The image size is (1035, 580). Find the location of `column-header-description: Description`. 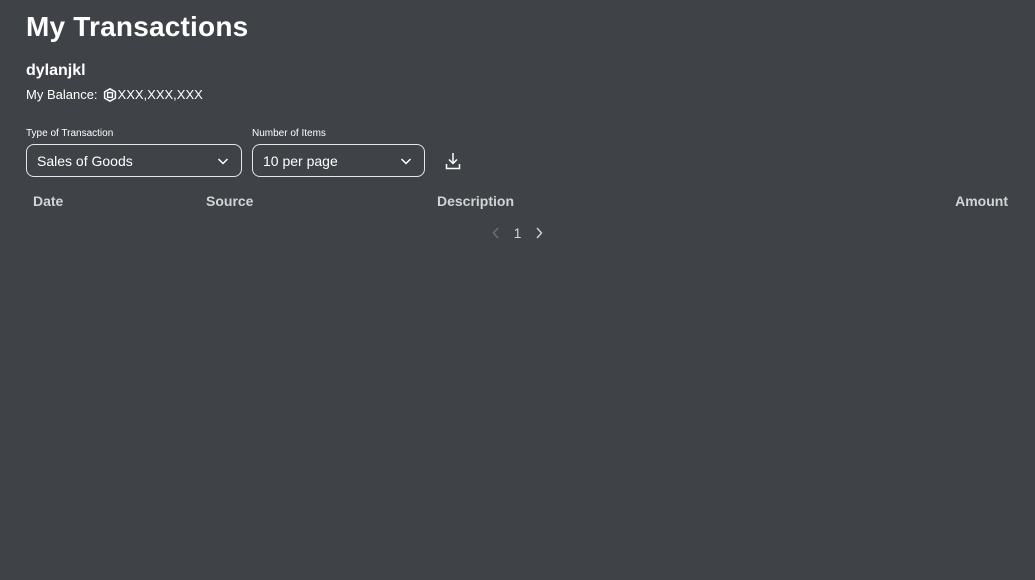

column-header-description: Description is located at coordinates (476, 201).